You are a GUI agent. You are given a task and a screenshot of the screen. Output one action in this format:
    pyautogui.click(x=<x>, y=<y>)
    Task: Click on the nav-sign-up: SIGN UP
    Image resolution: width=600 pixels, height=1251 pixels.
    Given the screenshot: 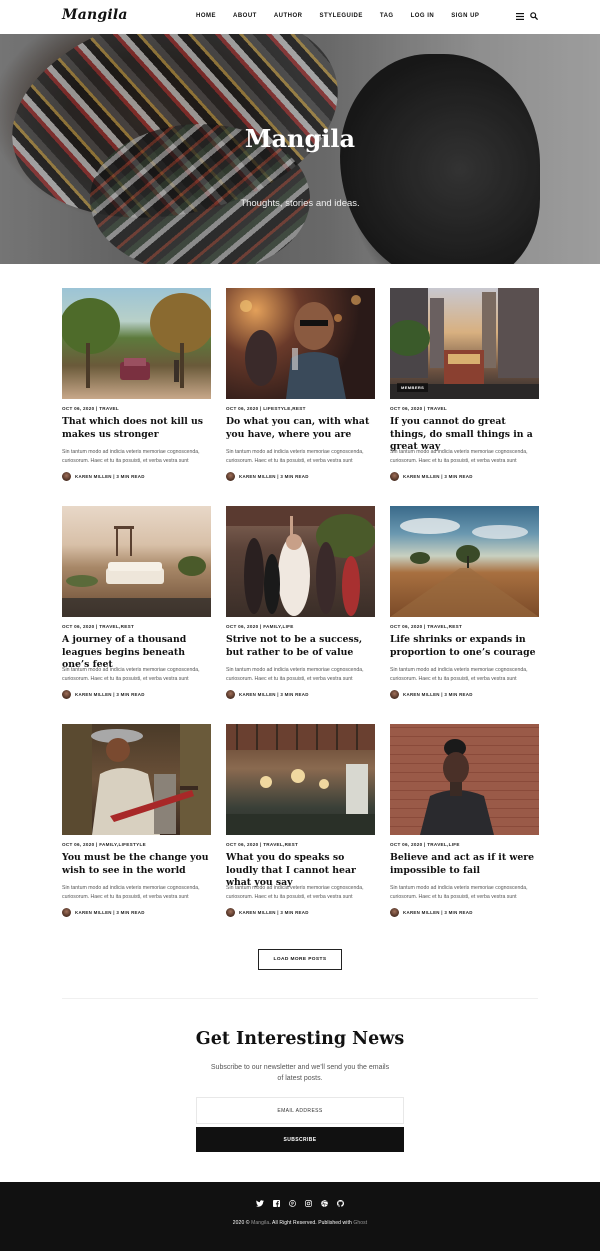 What is the action you would take?
    pyautogui.click(x=465, y=16)
    